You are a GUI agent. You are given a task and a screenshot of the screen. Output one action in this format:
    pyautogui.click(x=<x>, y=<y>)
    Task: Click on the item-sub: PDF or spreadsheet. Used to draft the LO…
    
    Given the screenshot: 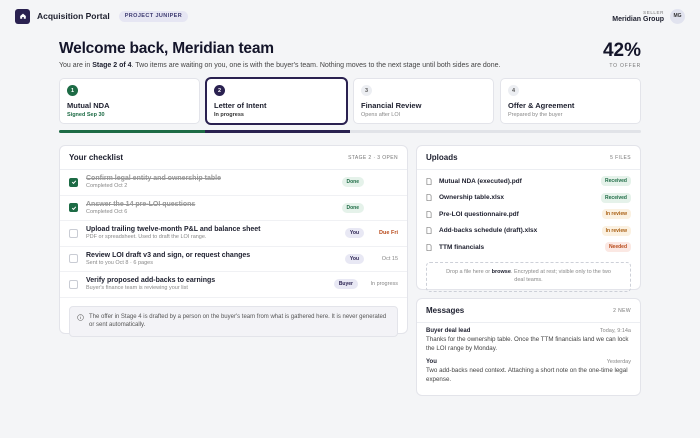 What is the action you would take?
    pyautogui.click(x=146, y=237)
    